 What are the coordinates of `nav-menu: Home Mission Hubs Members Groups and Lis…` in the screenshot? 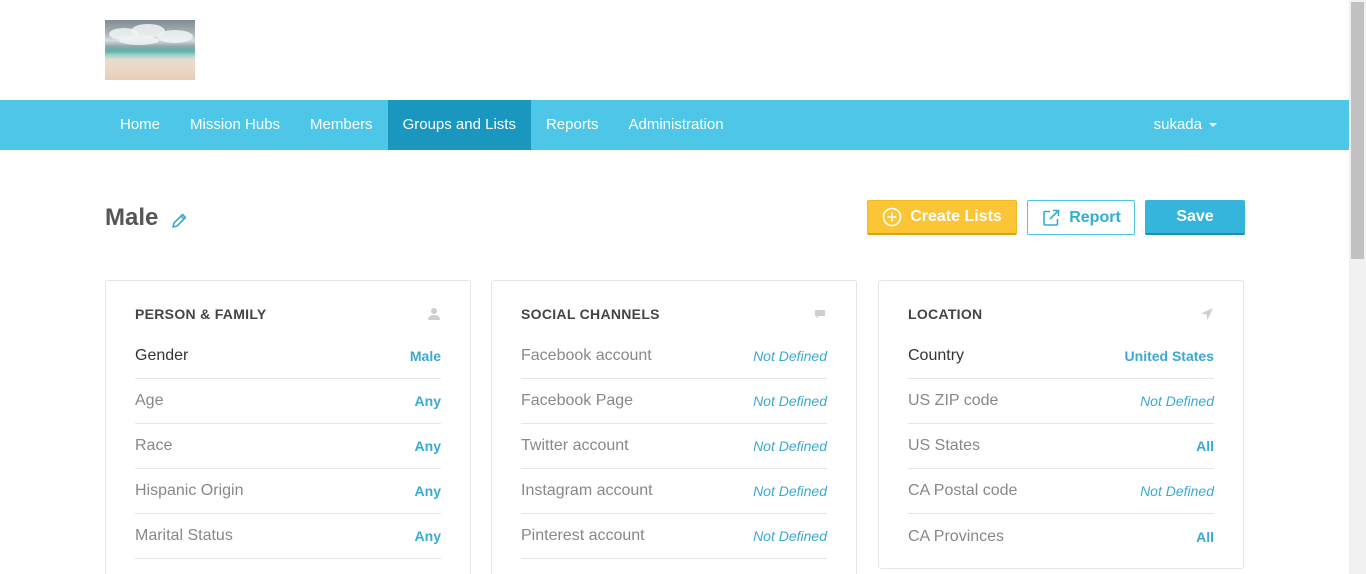 It's located at (422, 125).